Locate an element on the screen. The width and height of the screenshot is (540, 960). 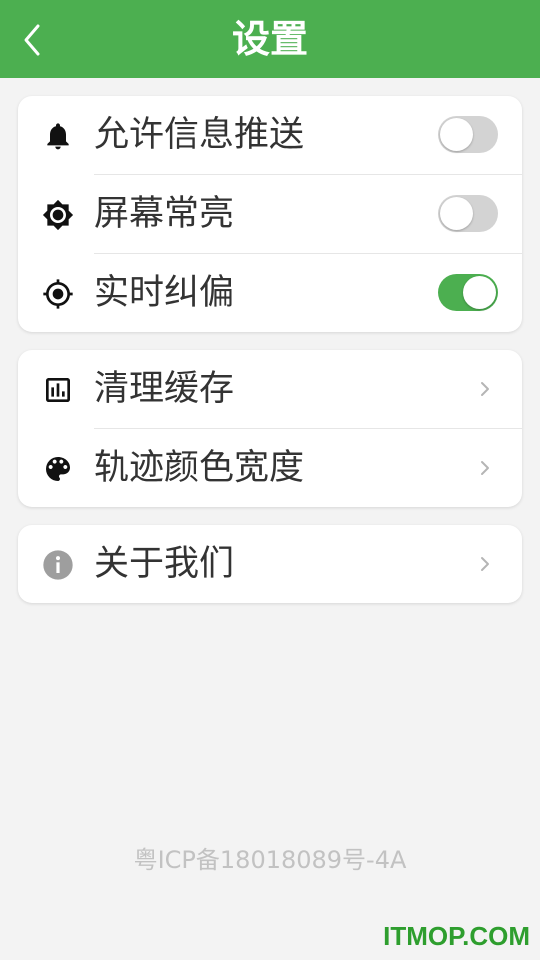
setting-row-realtime-correction: 实时纠偏 is located at coordinates (270, 293).